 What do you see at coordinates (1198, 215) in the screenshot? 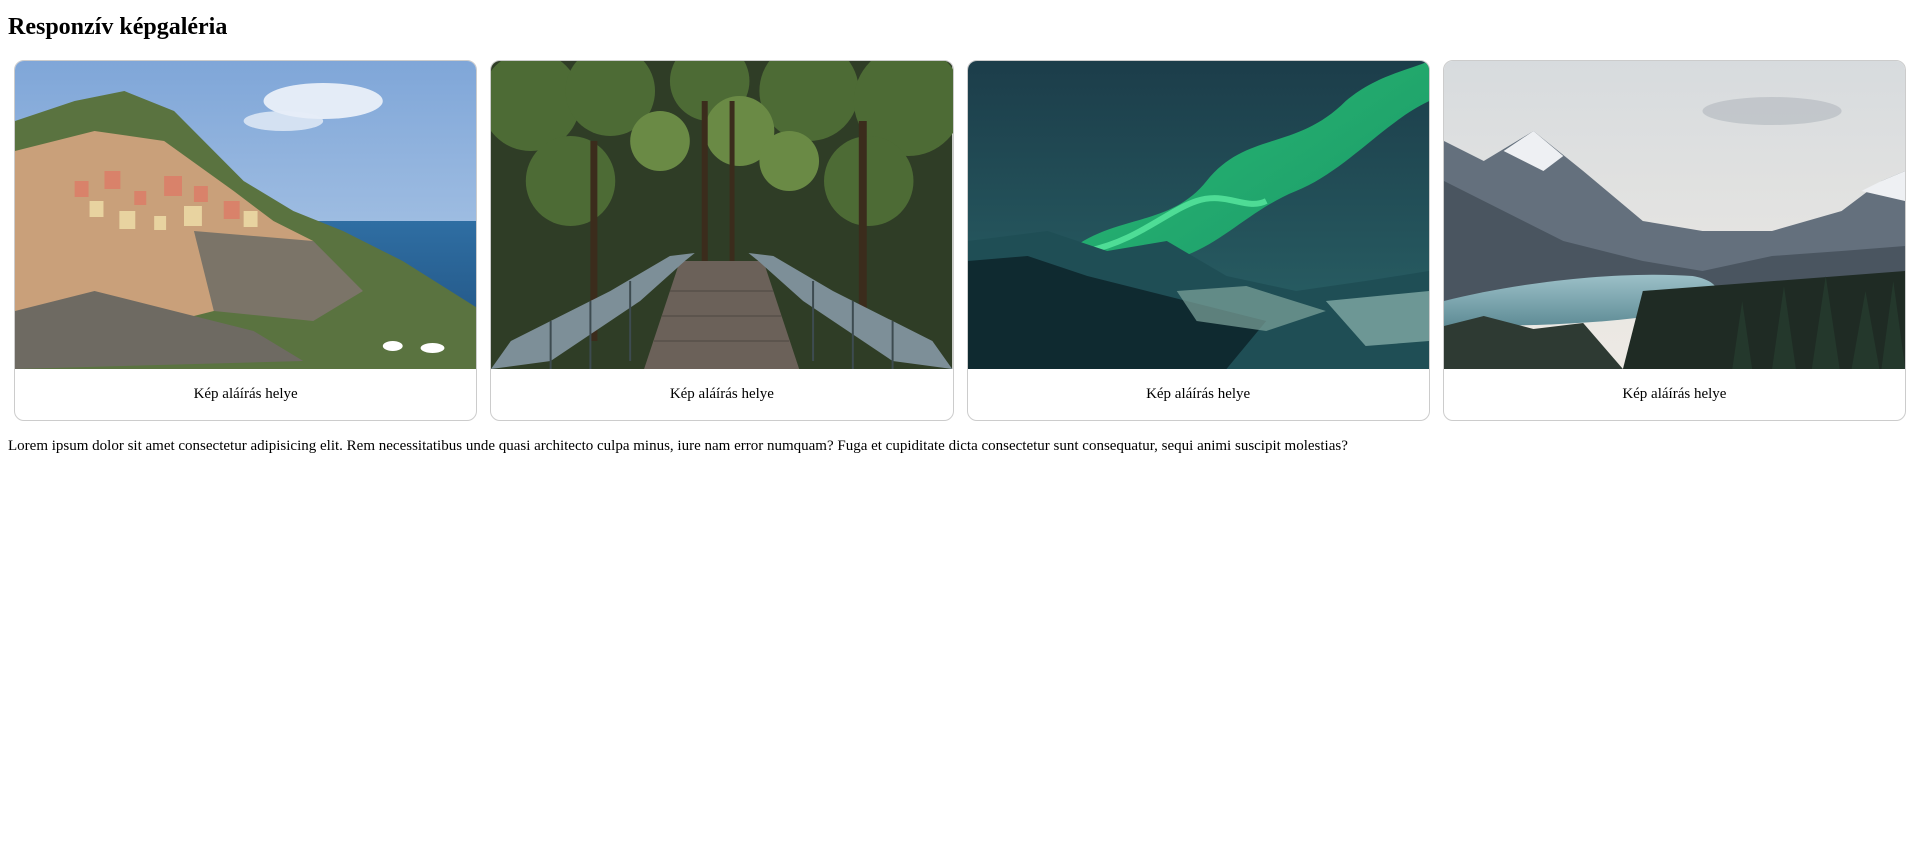
I see `aurora-photo` at bounding box center [1198, 215].